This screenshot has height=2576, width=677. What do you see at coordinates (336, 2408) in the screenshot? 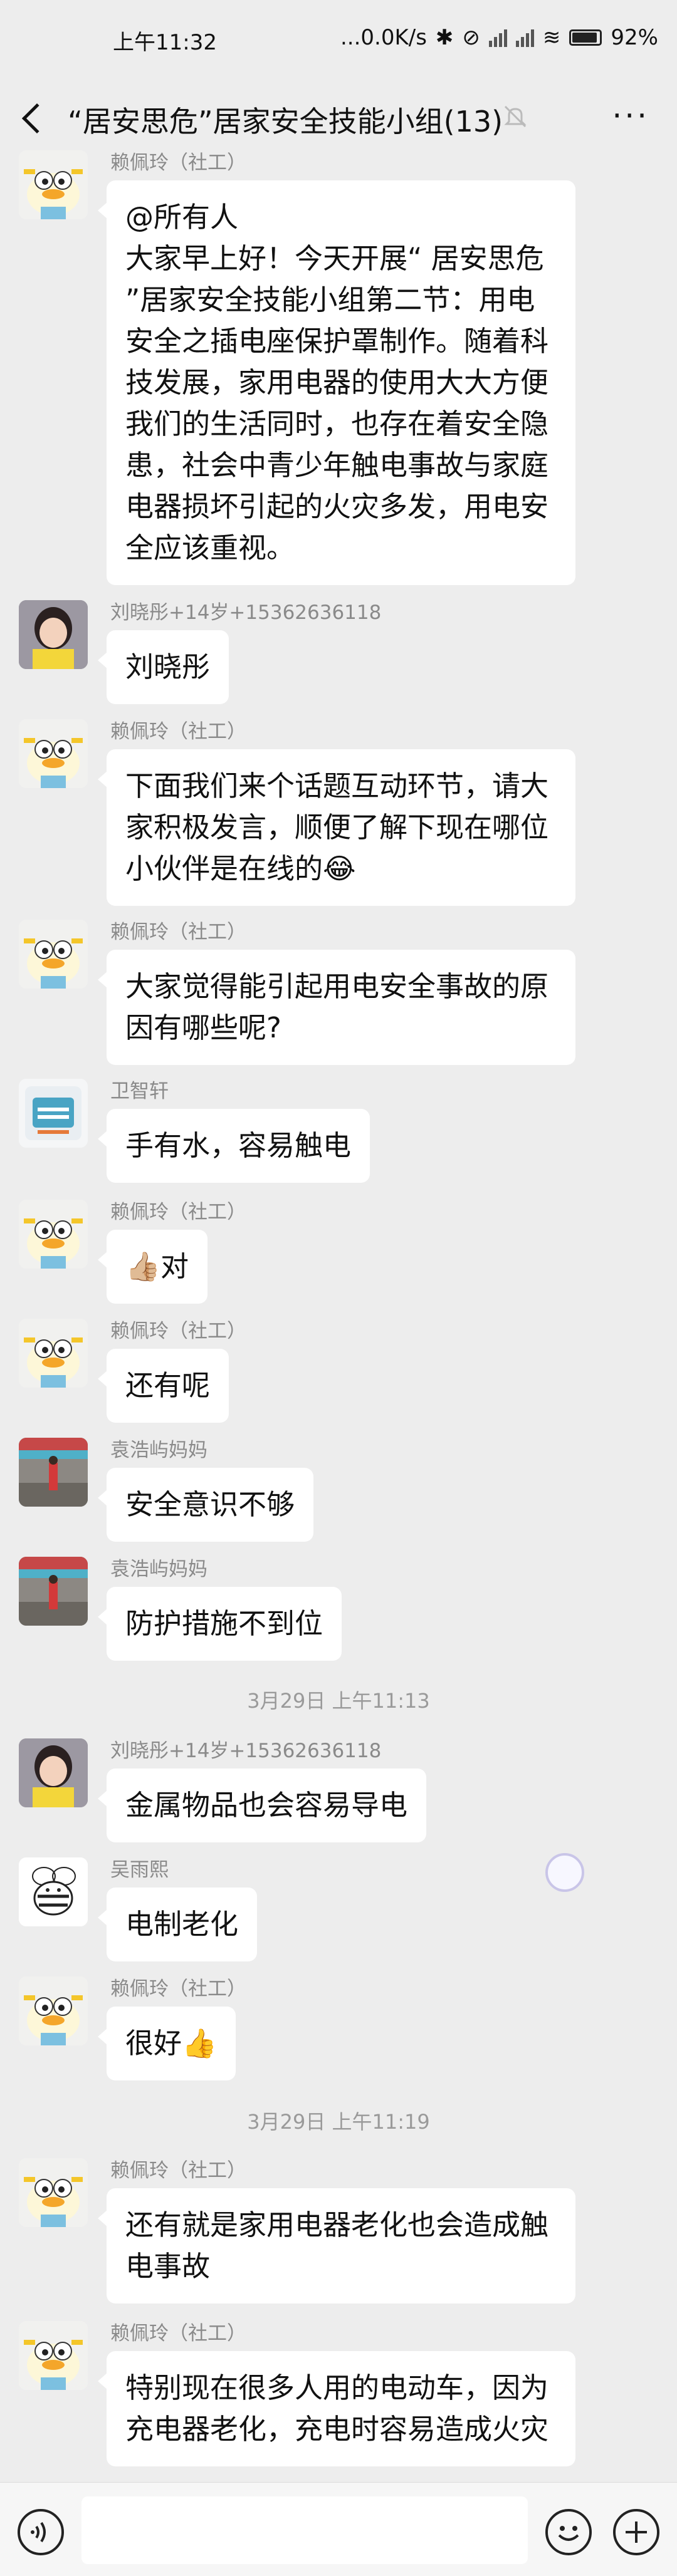
I see `message-bubble: 特别现在很多人用的电动车，因为充电器老化，充电时容易造成火灾` at bounding box center [336, 2408].